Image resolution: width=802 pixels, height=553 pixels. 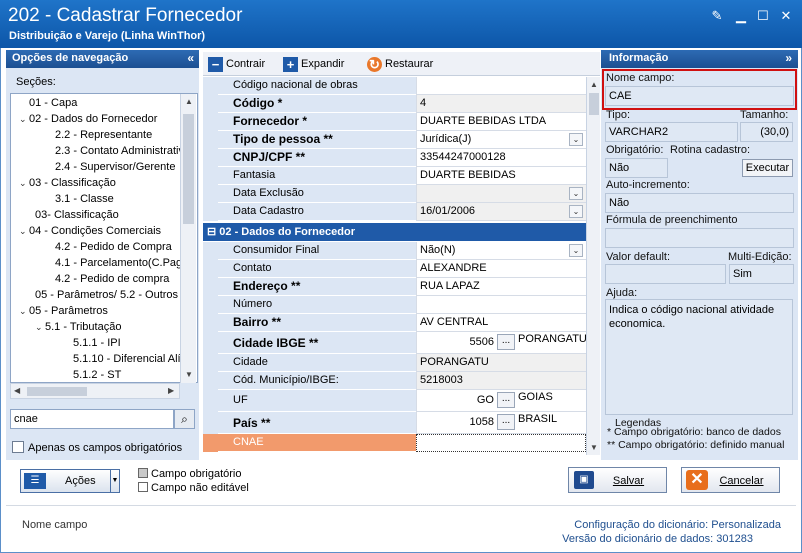 What do you see at coordinates (110, 167) in the screenshot?
I see `tree-item: 2.4 - Supervisor/Gerente` at bounding box center [110, 167].